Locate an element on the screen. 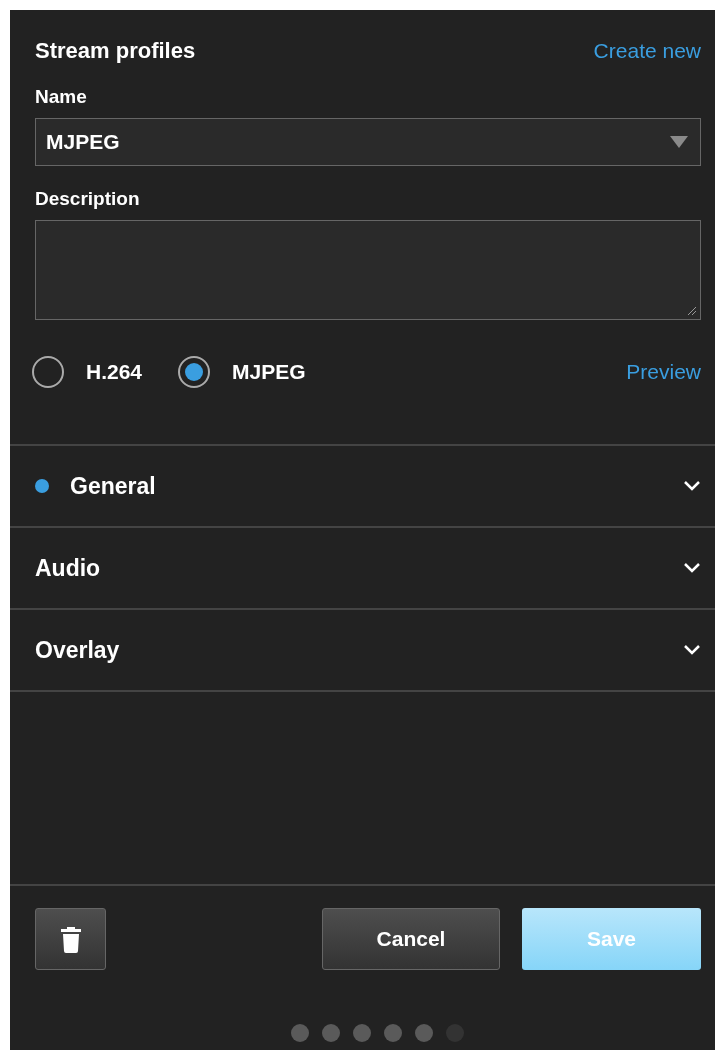 This screenshot has height=1050, width=715. radio-label: MJPEG is located at coordinates (269, 372).